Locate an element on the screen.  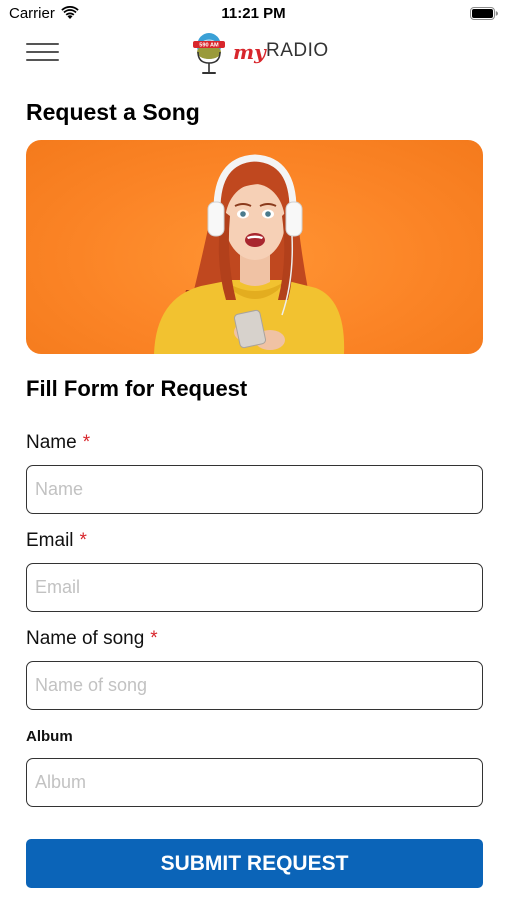
email-field is located at coordinates (254, 587).